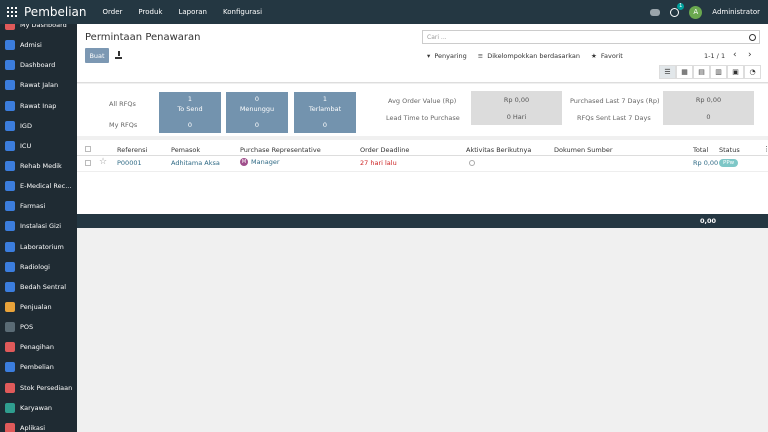 The width and height of the screenshot is (768, 432). I want to click on user-avatar: A, so click(696, 12).